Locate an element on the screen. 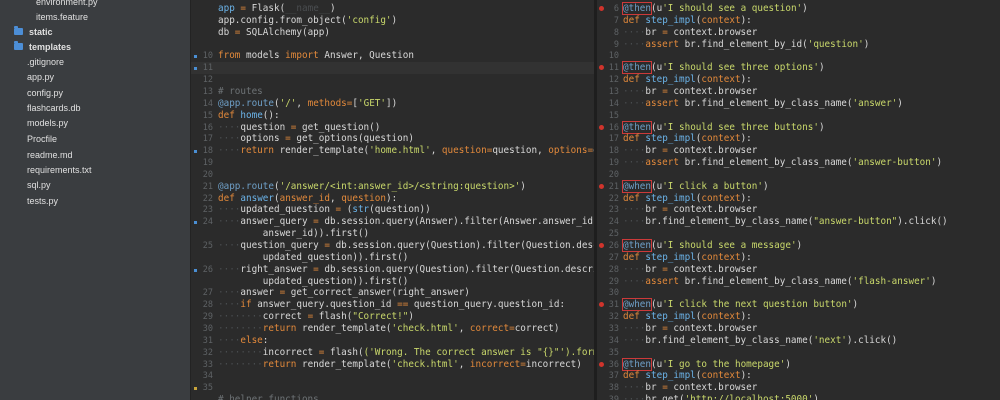 This screenshot has width=1000, height=400. code-line: 16 ····question = get_question() is located at coordinates (392, 128).